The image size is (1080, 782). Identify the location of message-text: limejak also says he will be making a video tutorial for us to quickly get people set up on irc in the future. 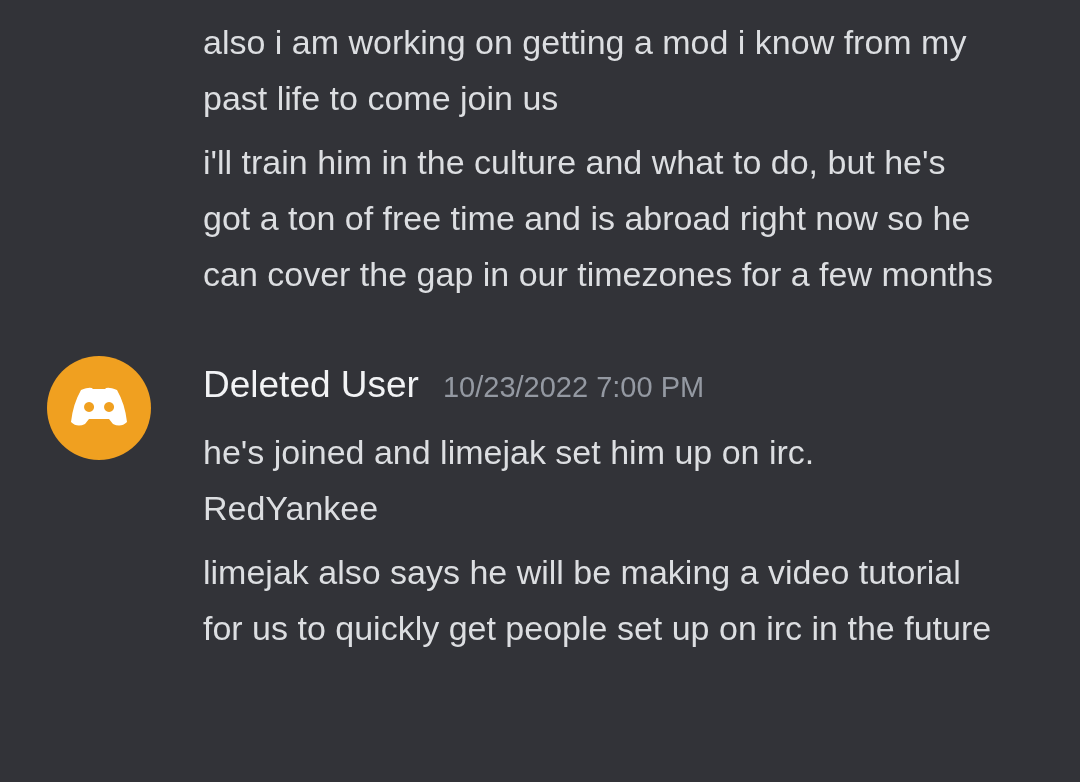
(598, 600).